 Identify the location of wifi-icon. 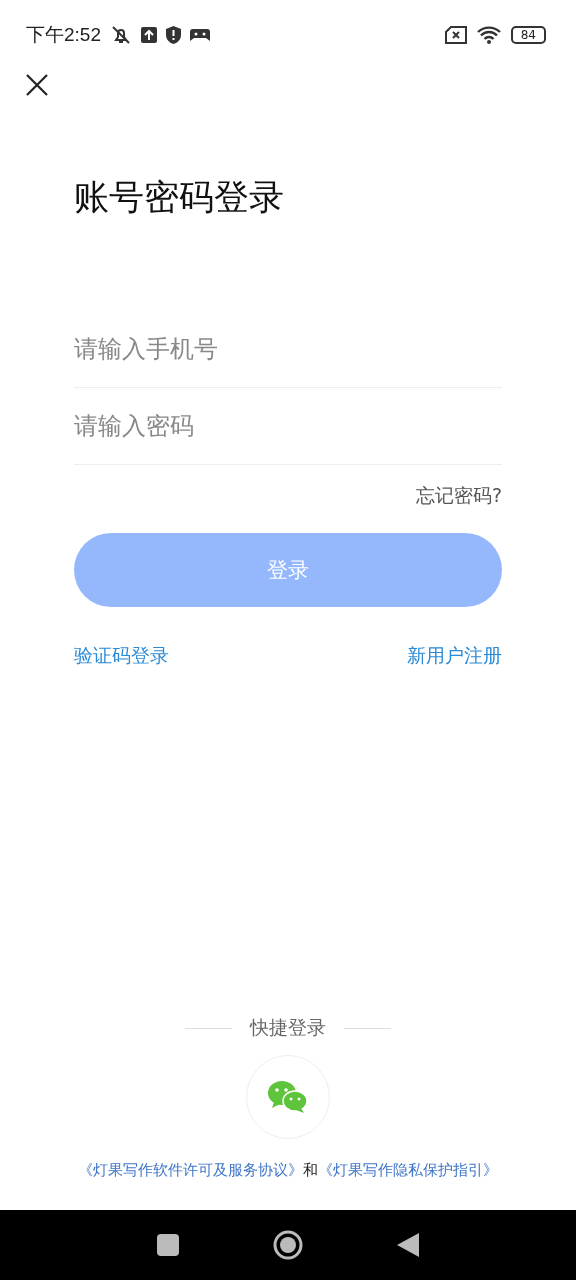
(488, 35).